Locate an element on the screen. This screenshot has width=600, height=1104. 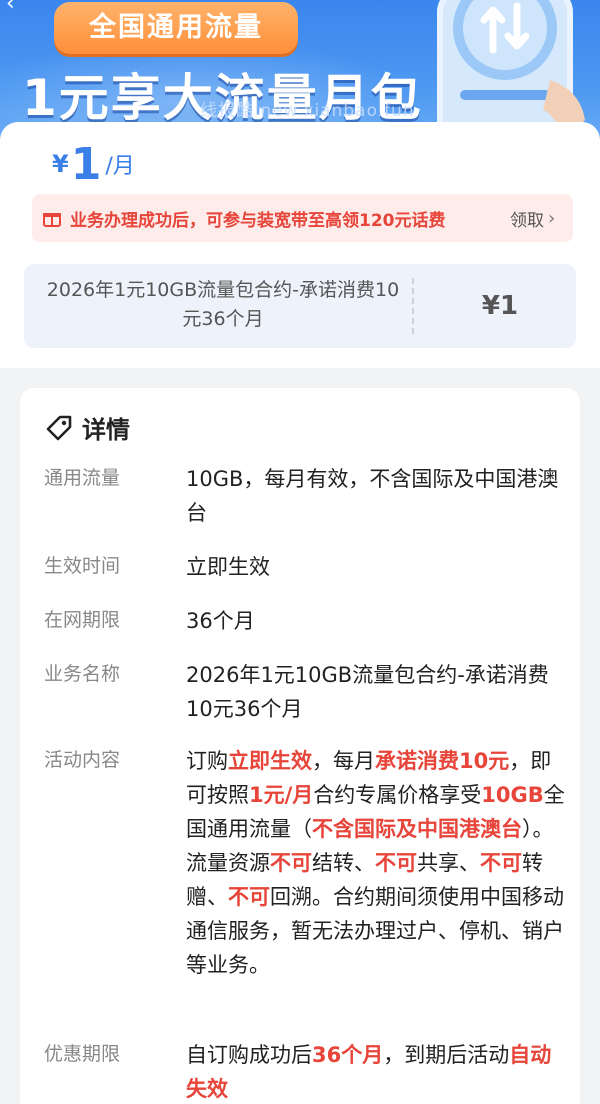
plan-option: 2026年1元10GB流量包合约-承诺消费10元36个月 ¥1 is located at coordinates (300, 306).